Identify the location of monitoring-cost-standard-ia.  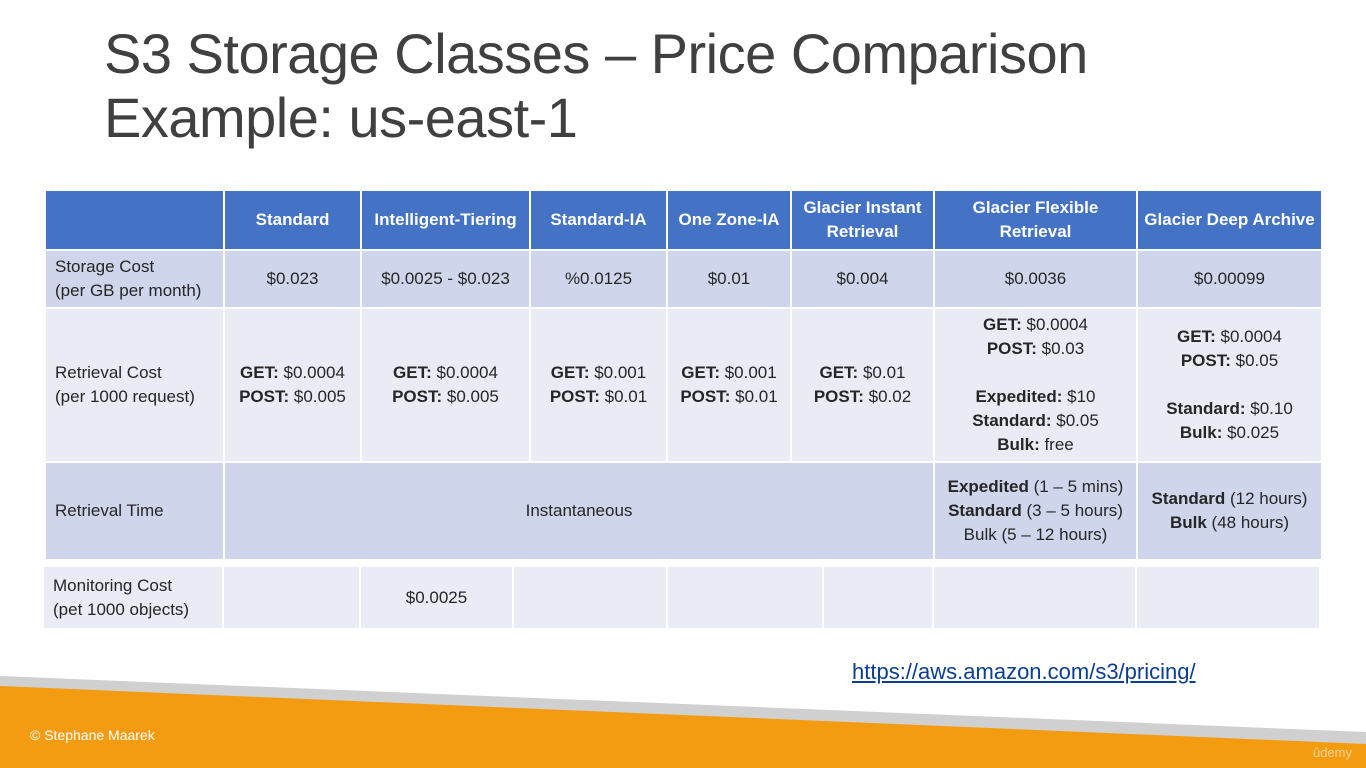
(590, 597).